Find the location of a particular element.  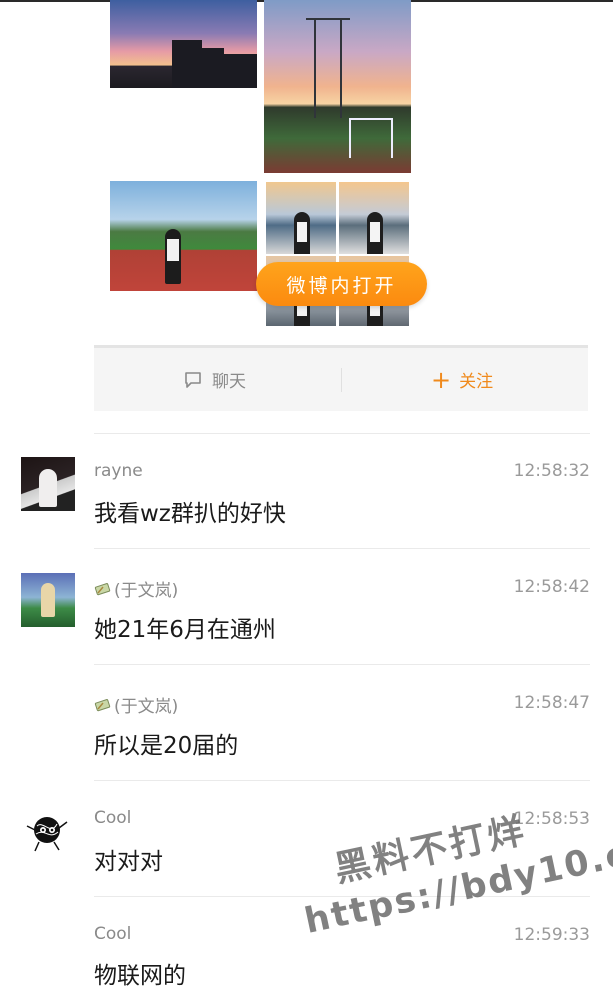

scribble-creature-icon is located at coordinates (47, 834).